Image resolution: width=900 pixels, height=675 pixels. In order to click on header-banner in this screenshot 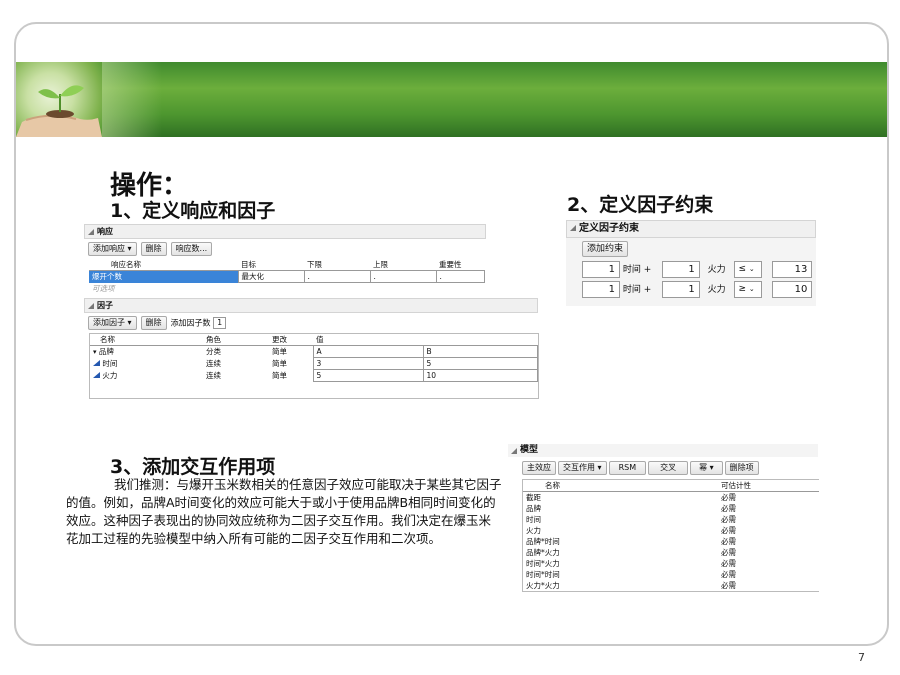, I will do `click(451, 99)`.